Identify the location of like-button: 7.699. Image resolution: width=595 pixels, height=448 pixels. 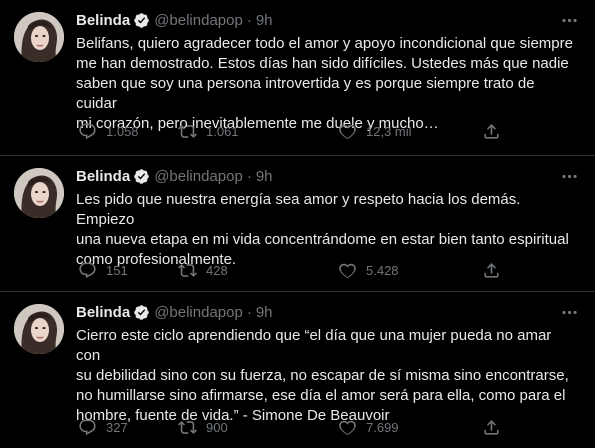
(368, 427).